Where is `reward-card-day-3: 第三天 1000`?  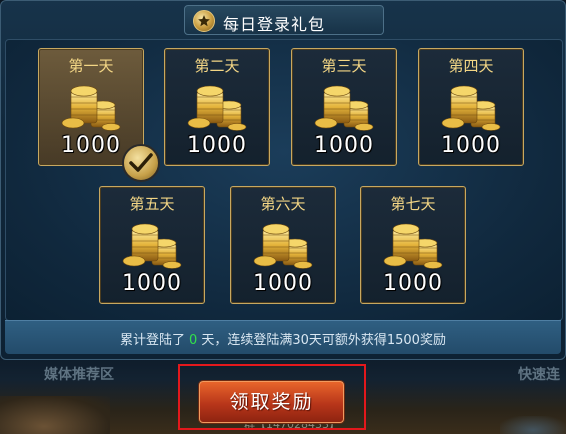
reward-card-day-3: 第三天 1000 is located at coordinates (344, 107).